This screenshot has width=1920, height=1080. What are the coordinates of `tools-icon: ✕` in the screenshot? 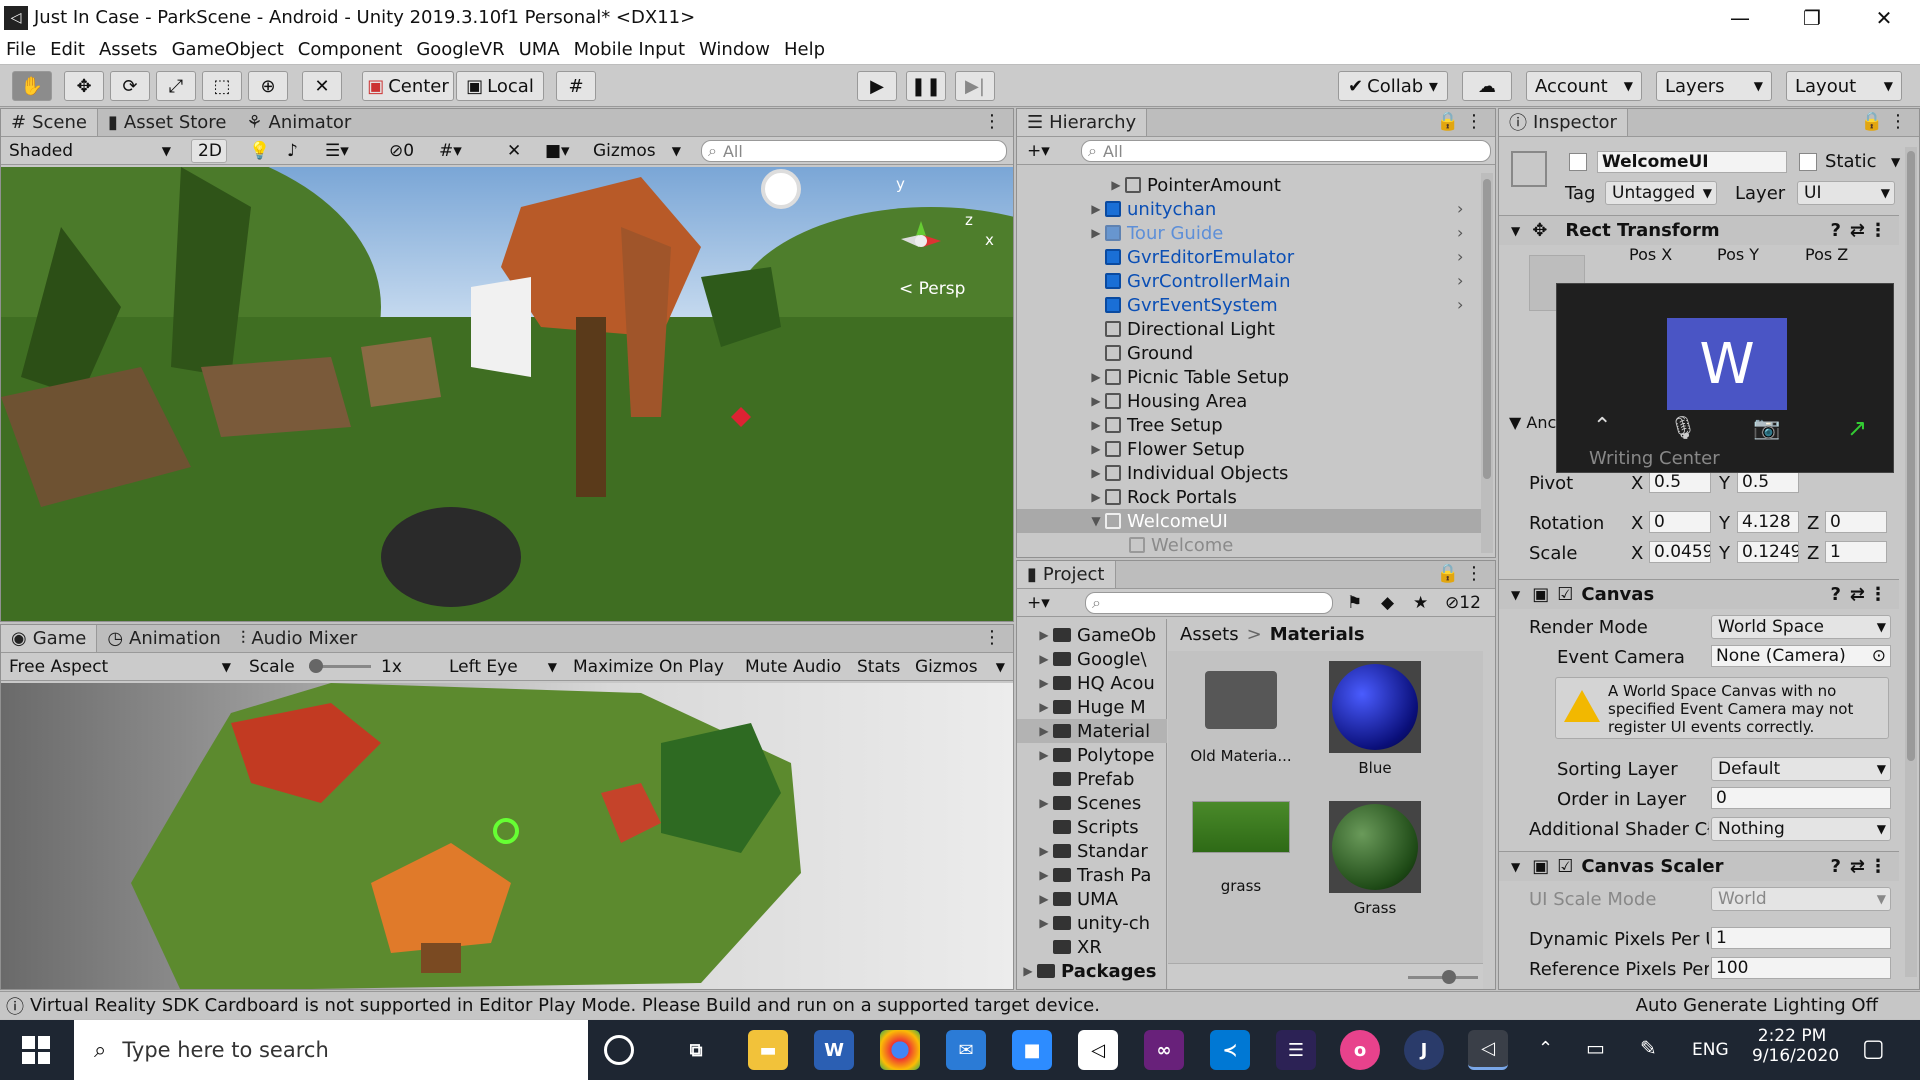 It's located at (515, 151).